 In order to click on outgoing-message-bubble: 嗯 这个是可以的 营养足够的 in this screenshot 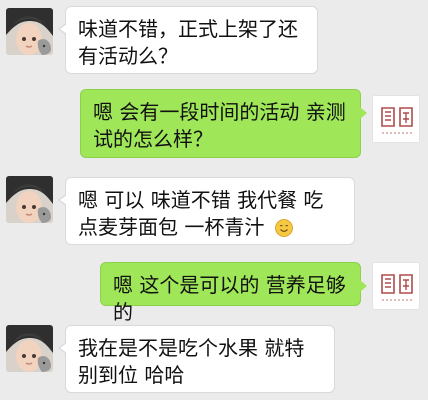, I will do `click(233, 293)`.